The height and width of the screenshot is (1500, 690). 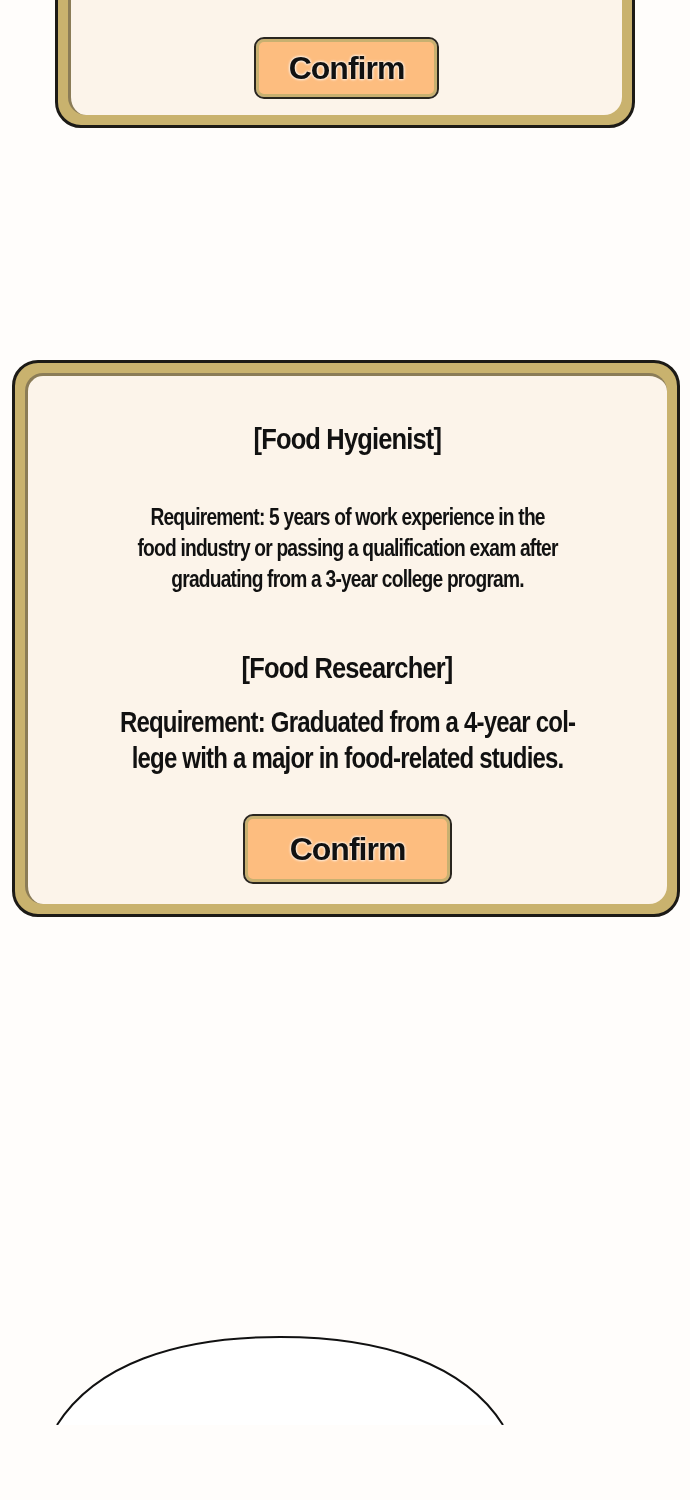 I want to click on section-title: [Food Researcher], so click(x=347, y=667).